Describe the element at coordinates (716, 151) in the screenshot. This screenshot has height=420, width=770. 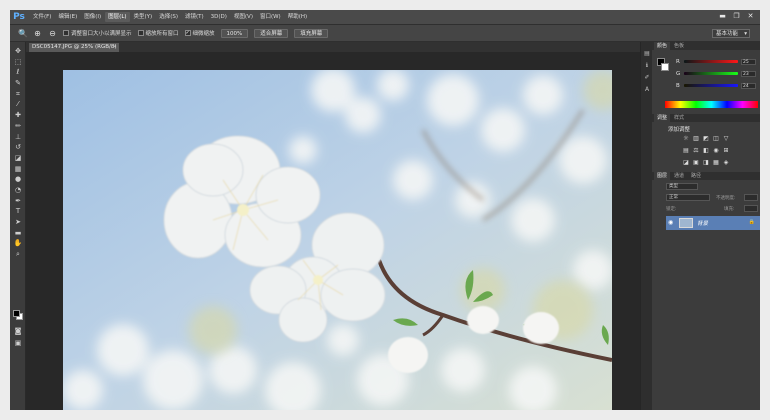
I see `photo-filter-icon: ◉` at that location.